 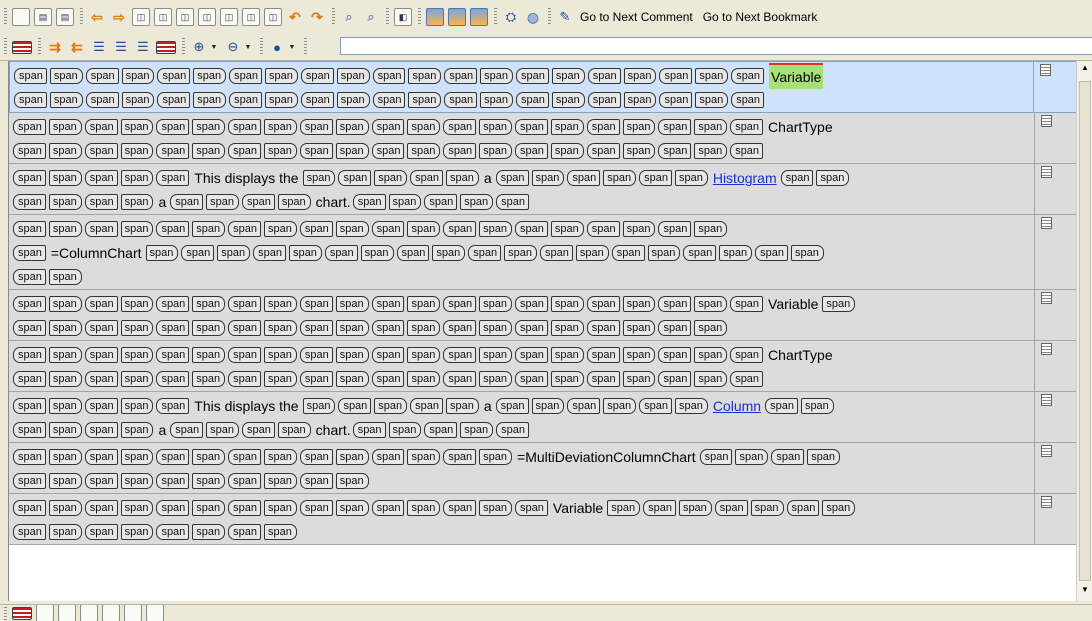 What do you see at coordinates (1056, 519) in the screenshot?
I see `row-marker` at bounding box center [1056, 519].